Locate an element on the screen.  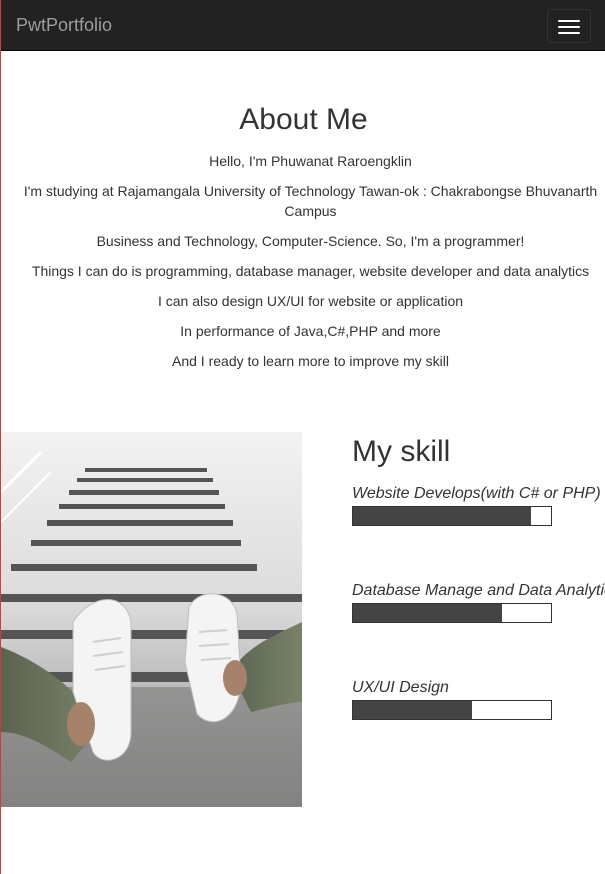
skill-item: Website Develops(with C# or PHP) is located at coordinates (478, 505).